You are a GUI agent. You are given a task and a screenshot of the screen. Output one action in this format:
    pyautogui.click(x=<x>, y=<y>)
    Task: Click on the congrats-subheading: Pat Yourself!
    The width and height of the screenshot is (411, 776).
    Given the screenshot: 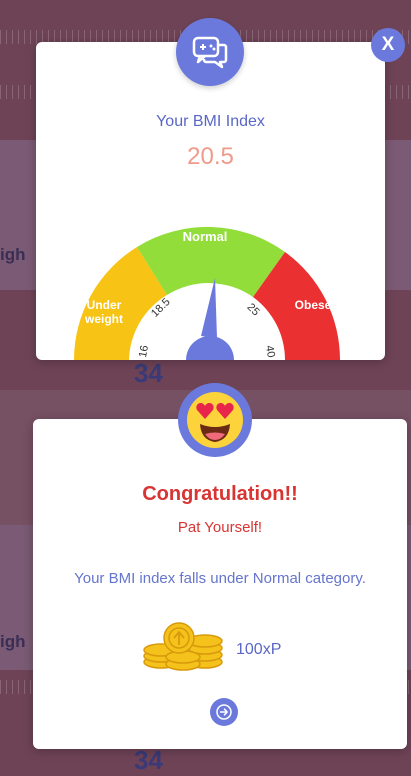 What is the action you would take?
    pyautogui.click(x=220, y=527)
    